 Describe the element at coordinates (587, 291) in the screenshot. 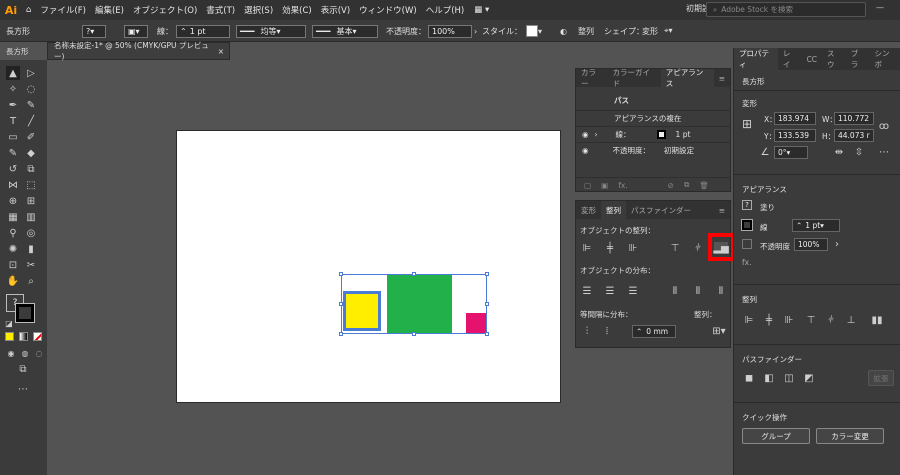

I see `distribute-top-icon: ☰` at that location.